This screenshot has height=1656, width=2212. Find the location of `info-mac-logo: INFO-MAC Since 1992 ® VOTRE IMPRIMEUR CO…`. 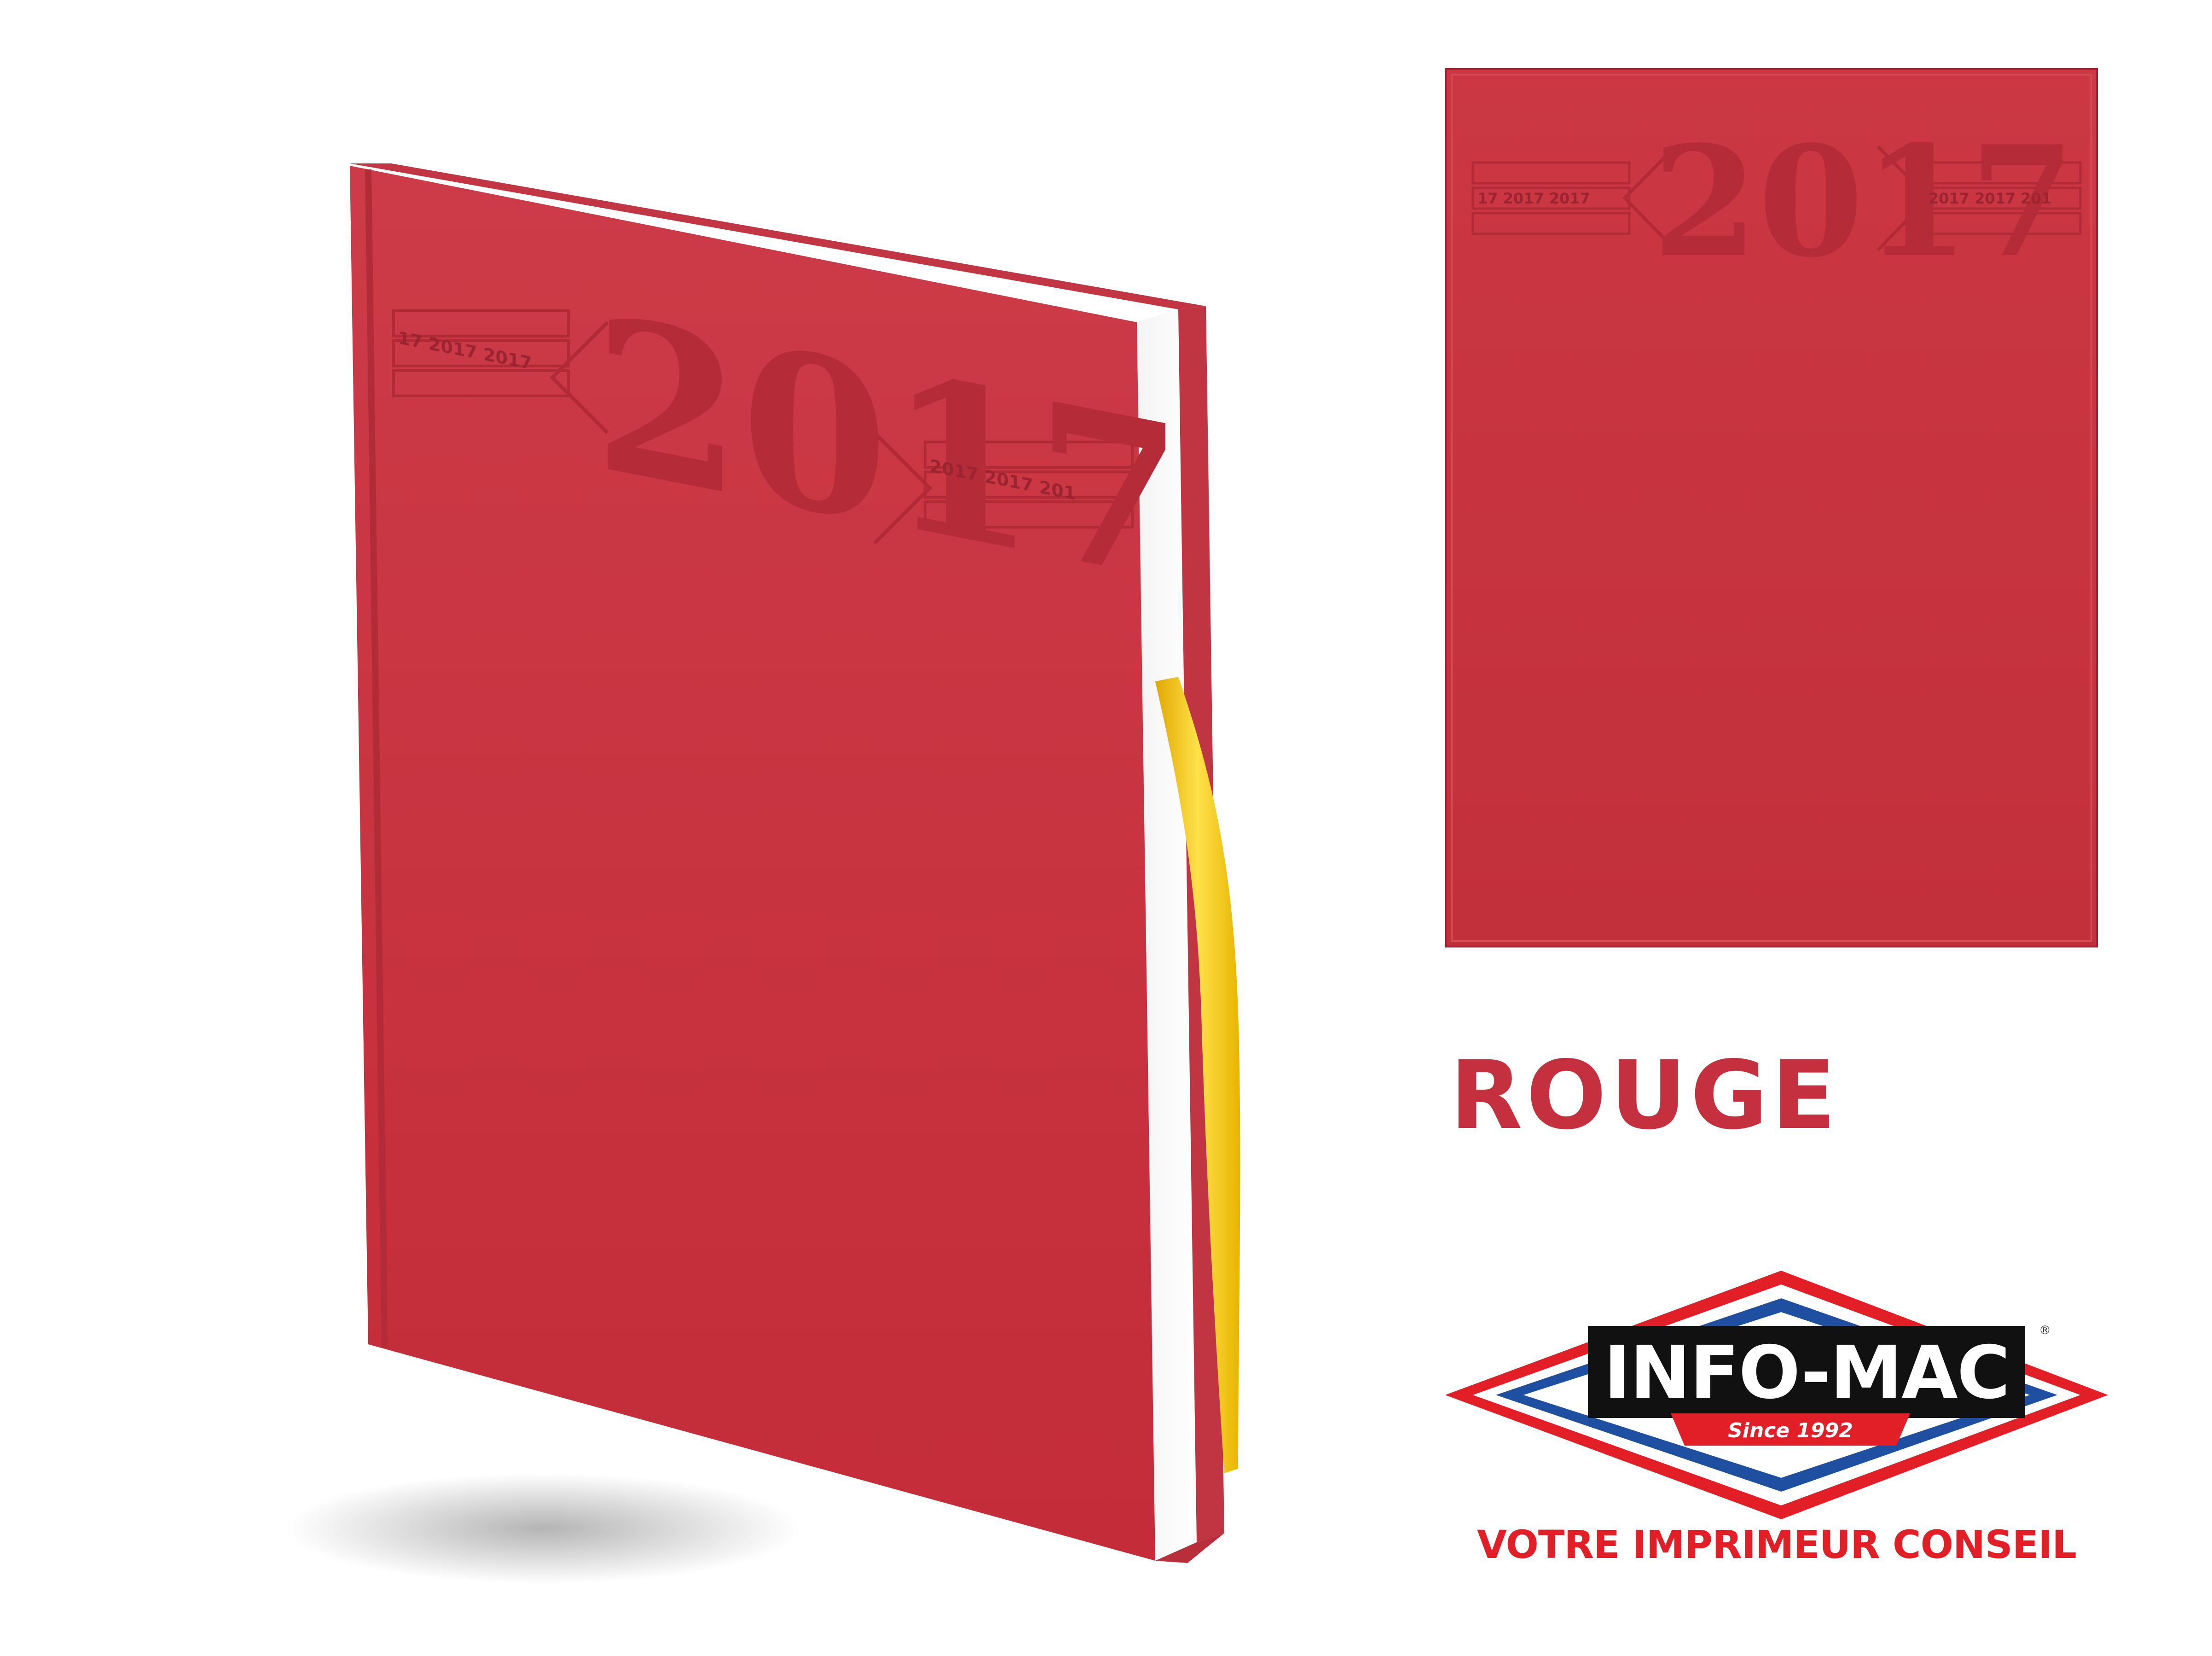

info-mac-logo: INFO-MAC Since 1992 ® VOTRE IMPRIMEUR CO… is located at coordinates (1776, 1422).